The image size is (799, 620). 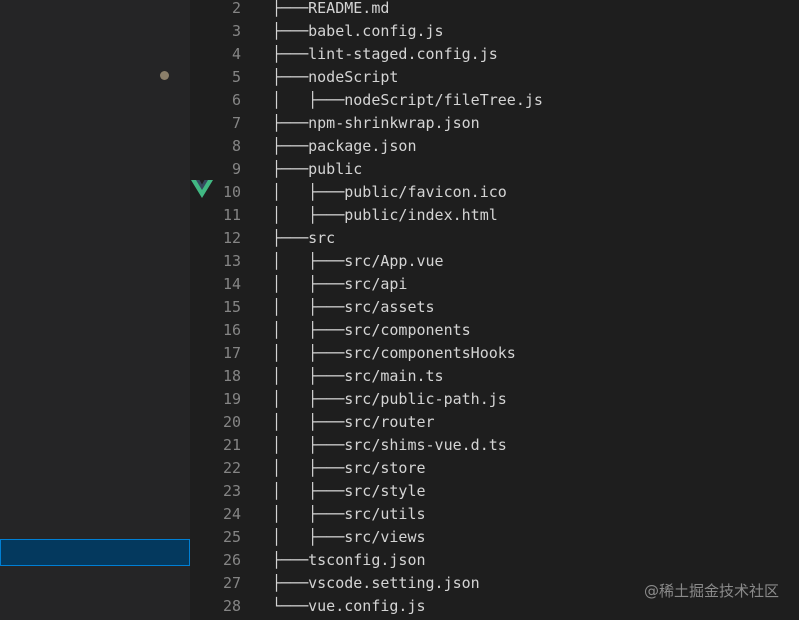 What do you see at coordinates (236, 8) in the screenshot?
I see `line-number: 2` at bounding box center [236, 8].